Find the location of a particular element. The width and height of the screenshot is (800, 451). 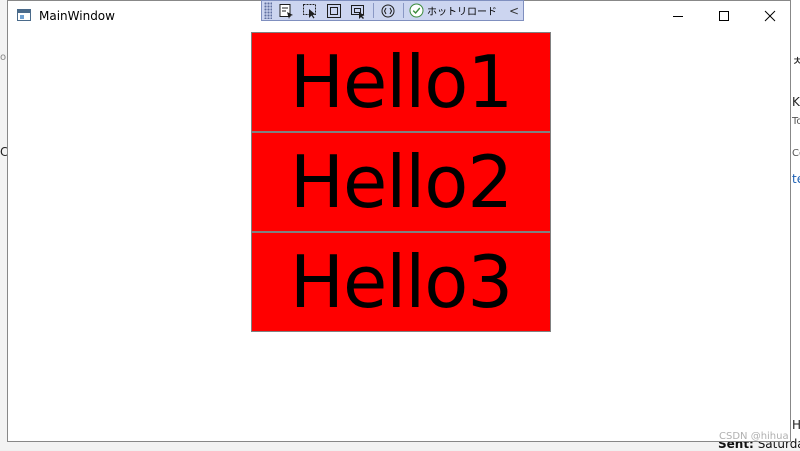

hot-reload-button: ホットリロード is located at coordinates (453, 10).